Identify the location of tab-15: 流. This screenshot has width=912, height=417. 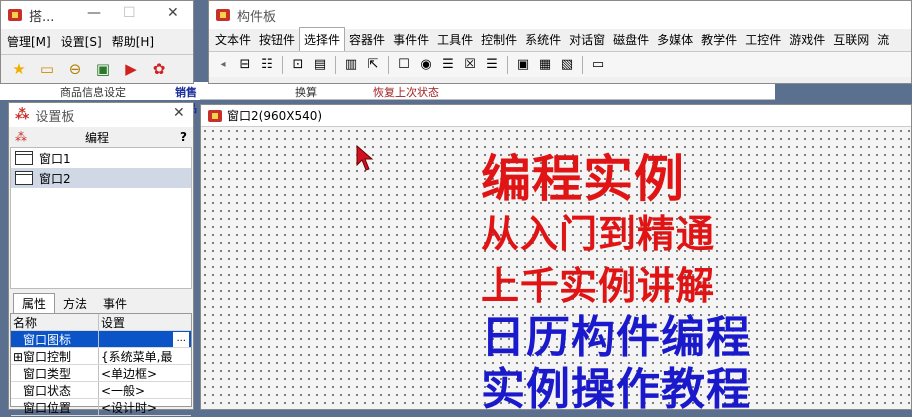
(883, 39).